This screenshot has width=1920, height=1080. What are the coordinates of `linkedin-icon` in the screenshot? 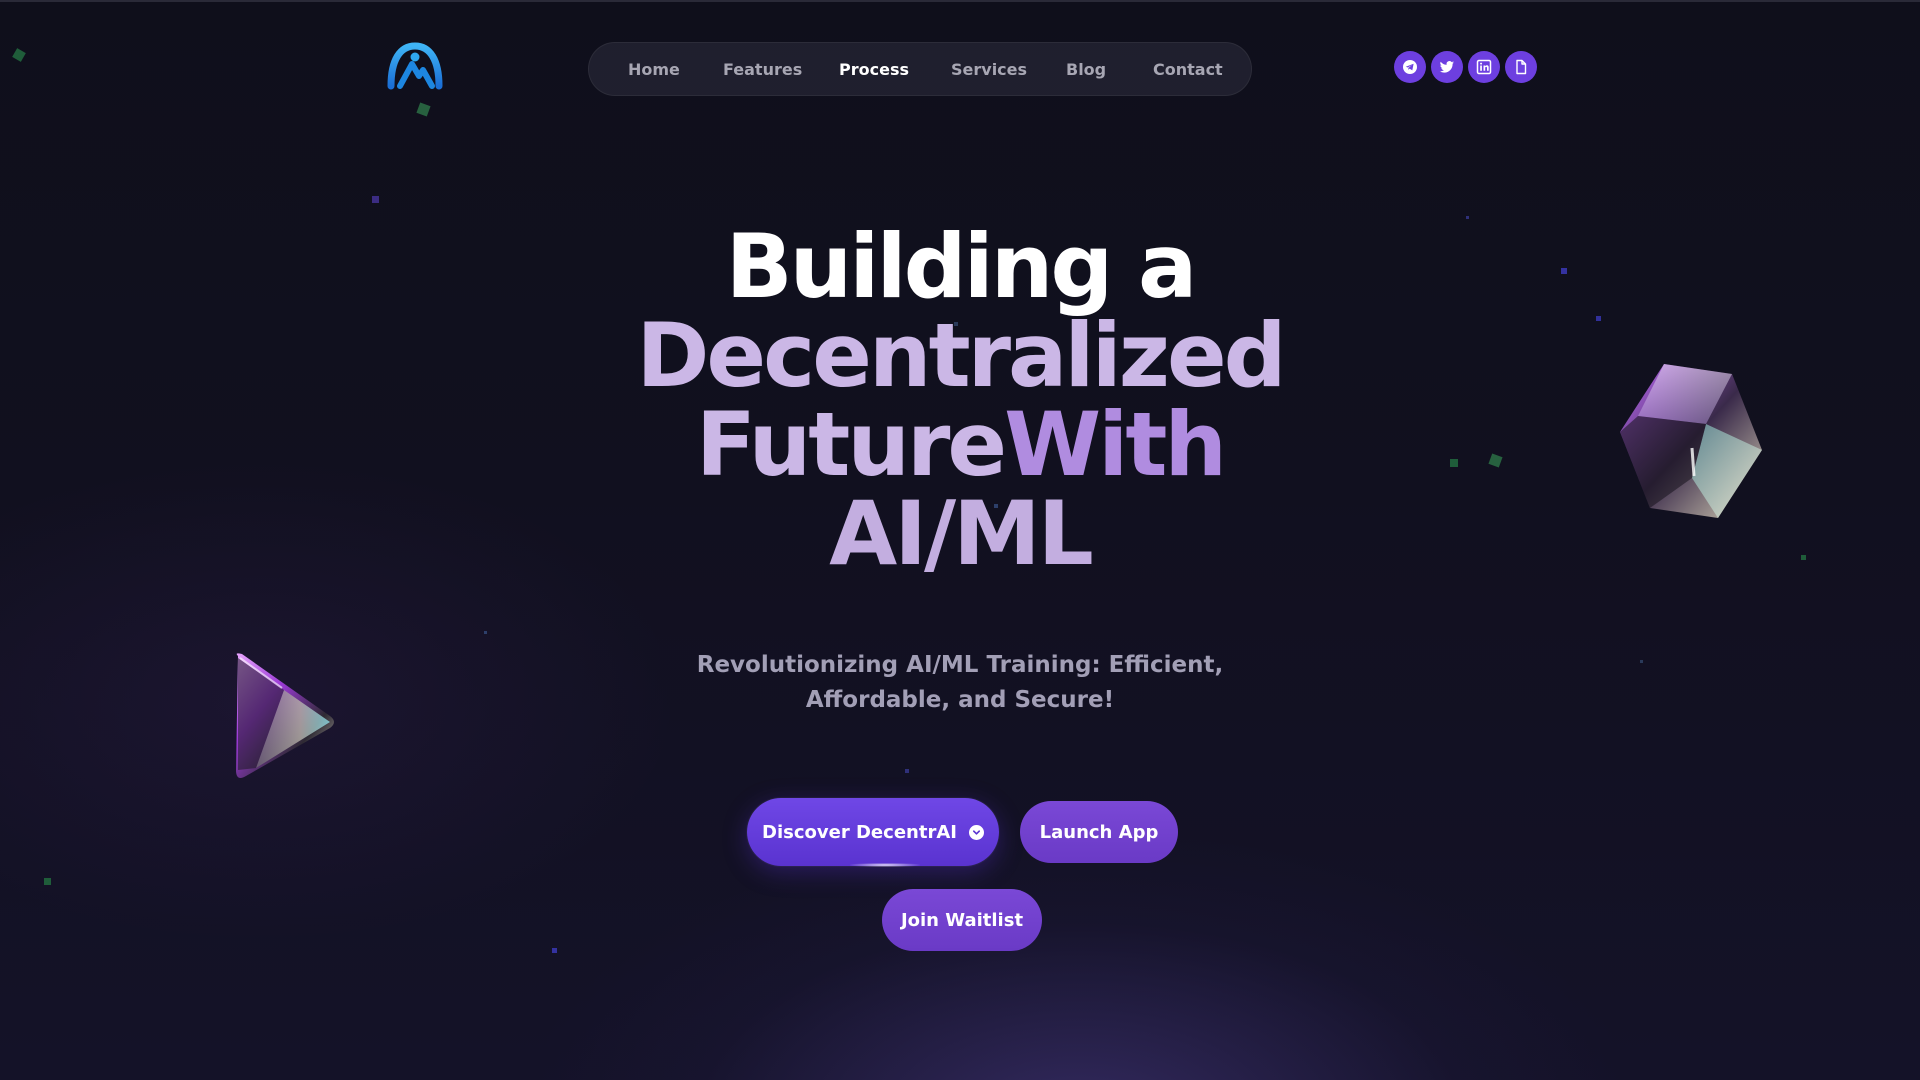 It's located at (1484, 67).